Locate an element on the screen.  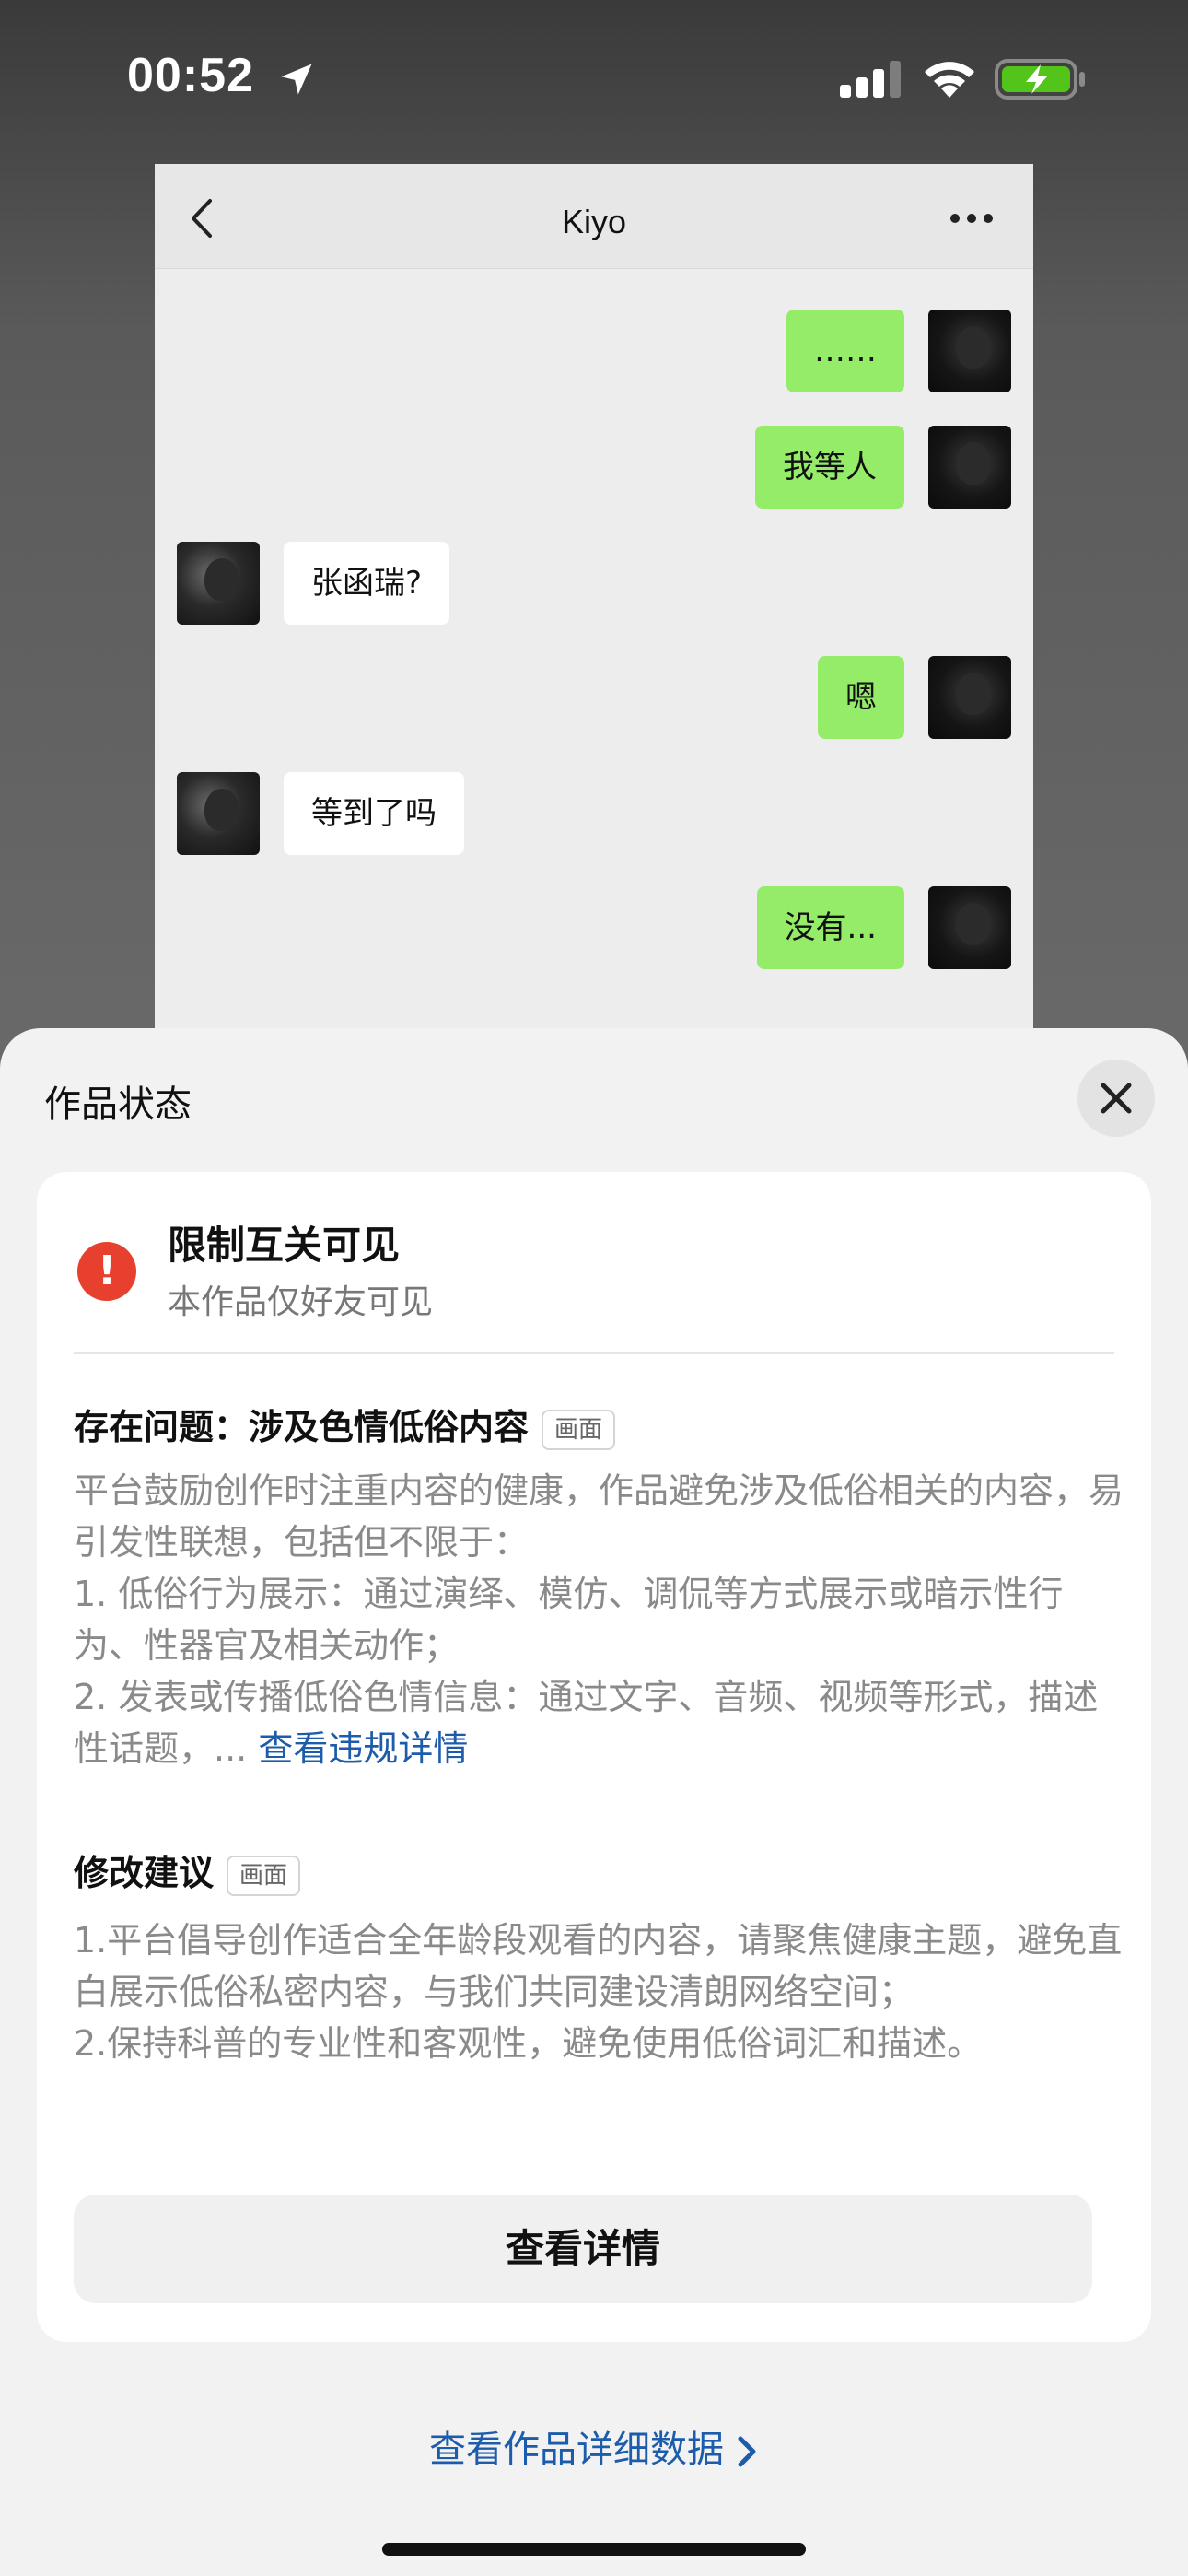
visibility-status-subtitle: 本作品仅好友可见 is located at coordinates (301, 1302).